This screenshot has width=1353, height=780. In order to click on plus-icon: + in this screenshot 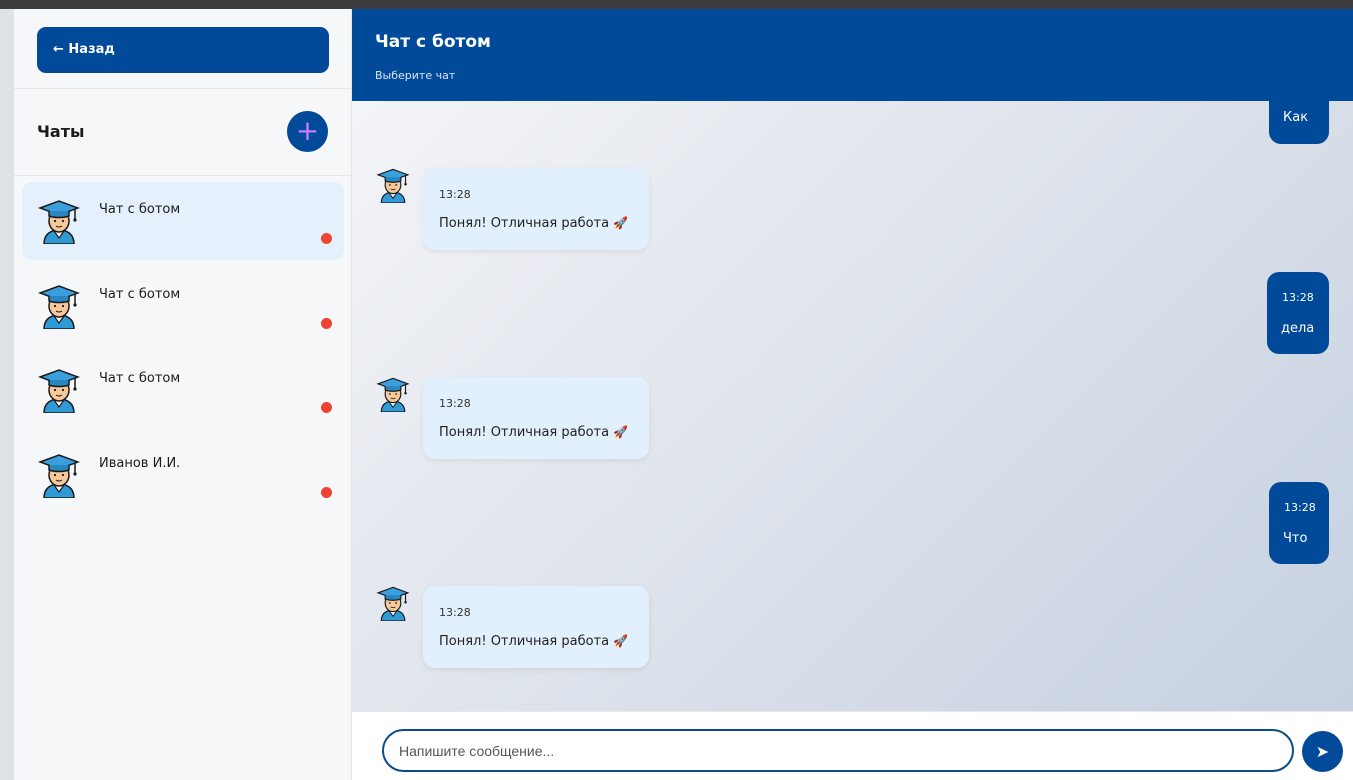, I will do `click(307, 130)`.